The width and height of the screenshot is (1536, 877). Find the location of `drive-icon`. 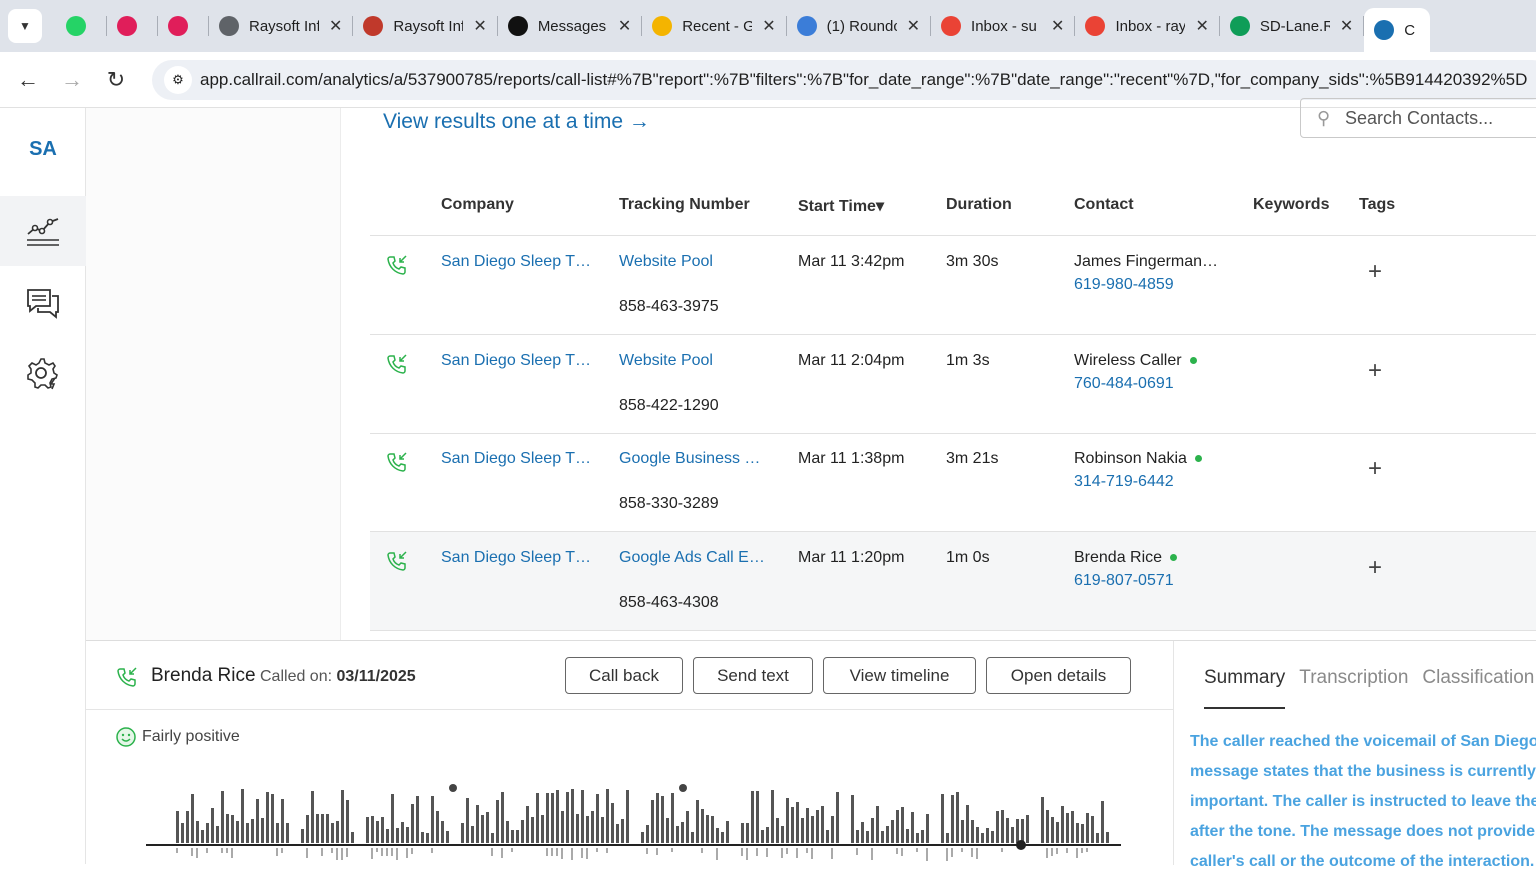

drive-icon is located at coordinates (662, 26).